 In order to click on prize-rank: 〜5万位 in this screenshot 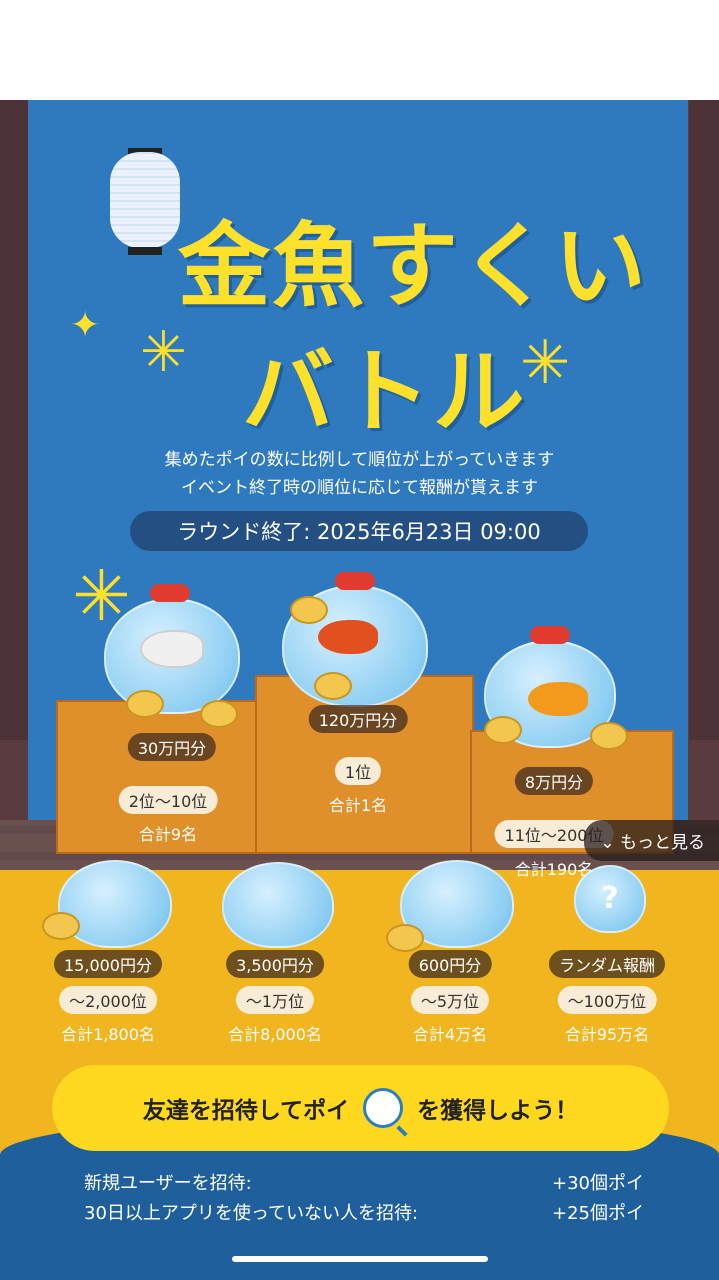, I will do `click(450, 1000)`.